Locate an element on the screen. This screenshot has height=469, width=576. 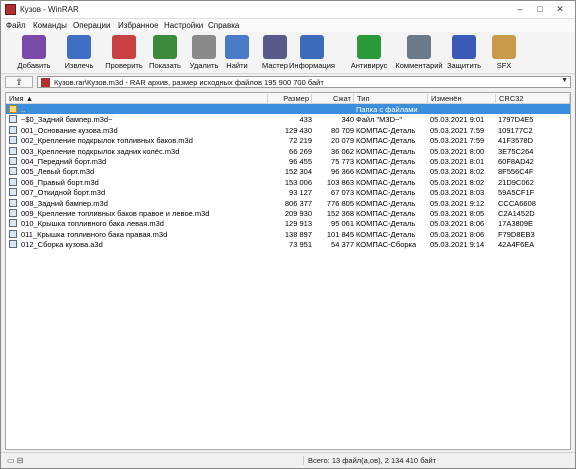
toolbar-button-7: Информация is located at coordinates (312, 54).